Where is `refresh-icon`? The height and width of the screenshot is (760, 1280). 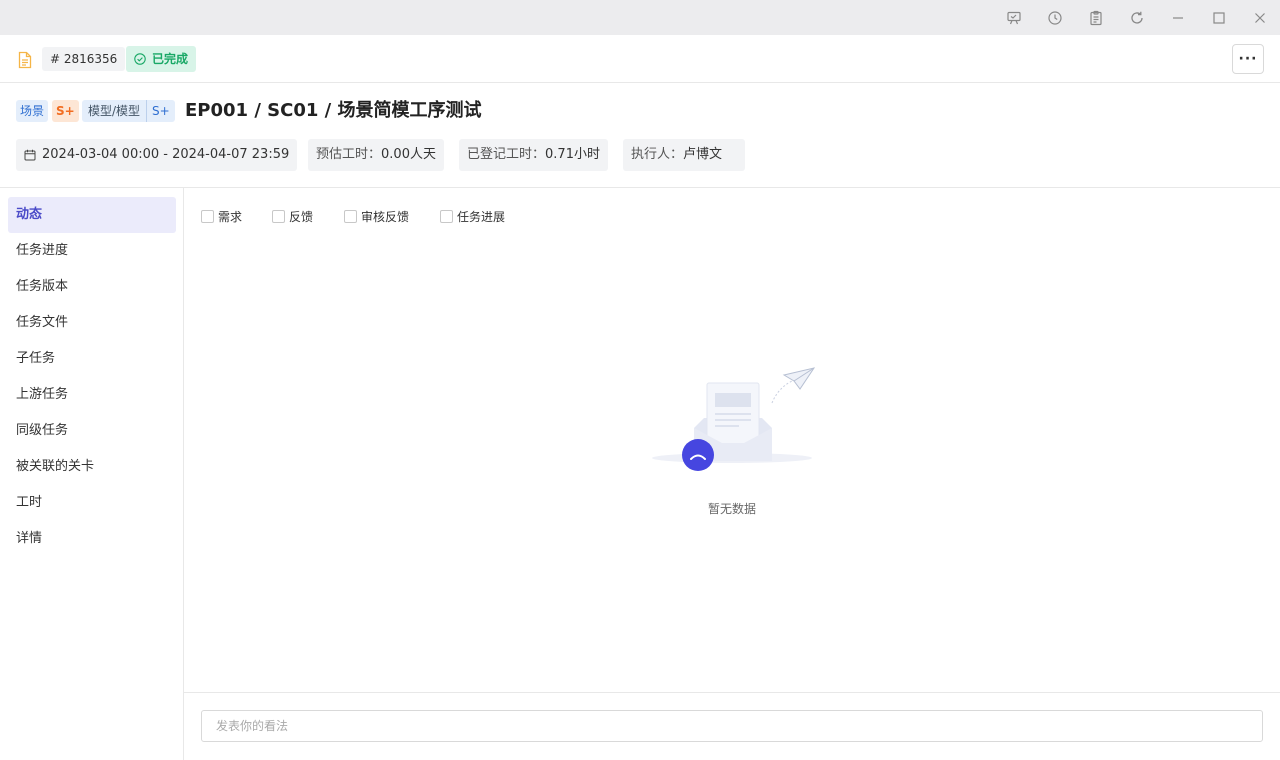 refresh-icon is located at coordinates (1137, 18).